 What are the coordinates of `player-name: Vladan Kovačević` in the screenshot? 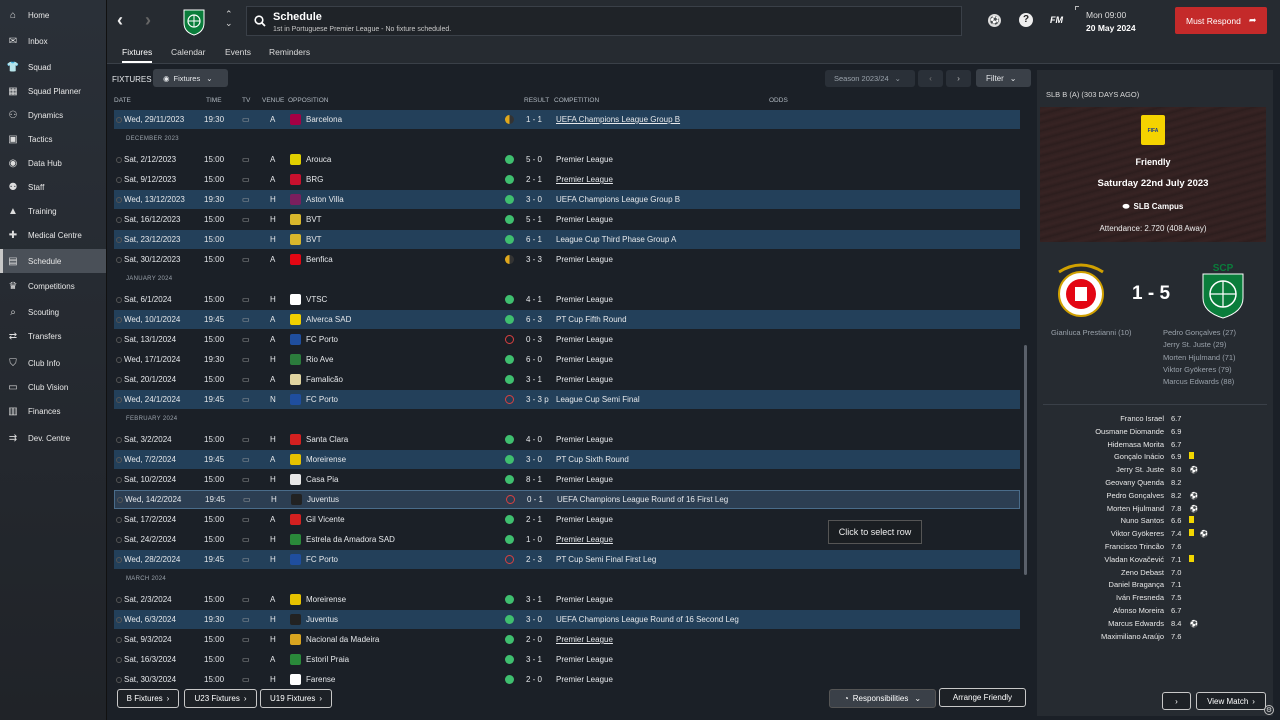 It's located at (1109, 559).